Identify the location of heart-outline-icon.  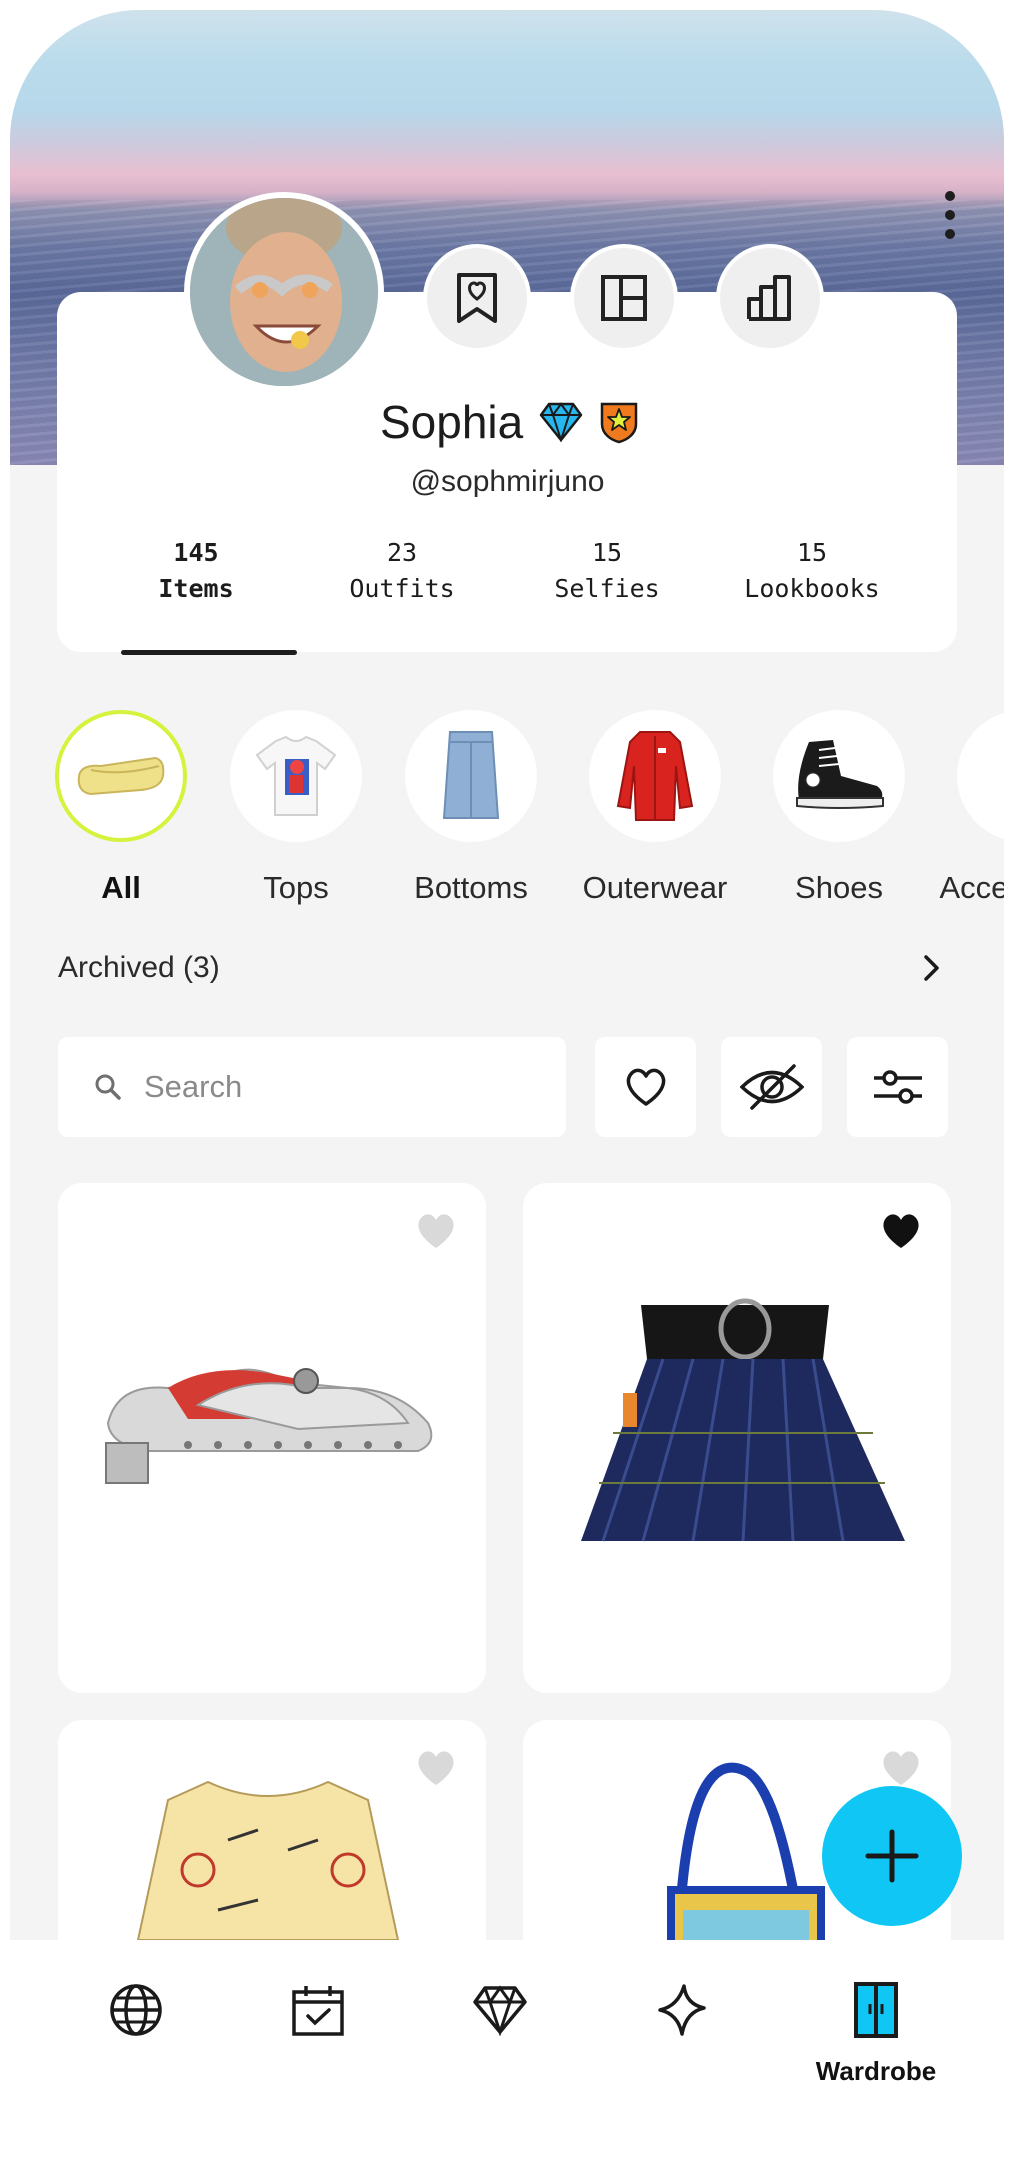
(645, 1087).